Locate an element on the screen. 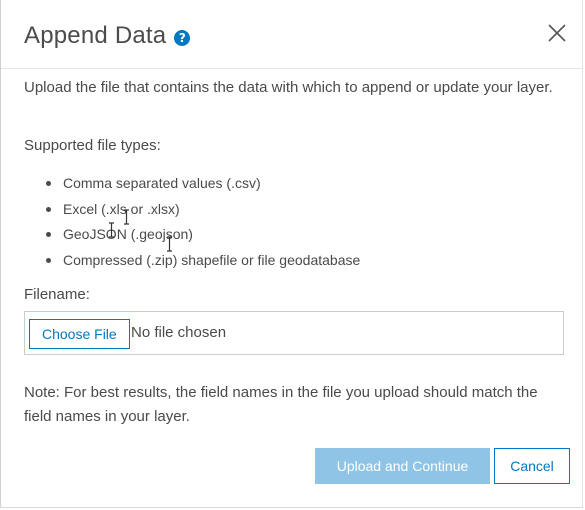 This screenshot has width=585, height=510. close-button is located at coordinates (557, 33).